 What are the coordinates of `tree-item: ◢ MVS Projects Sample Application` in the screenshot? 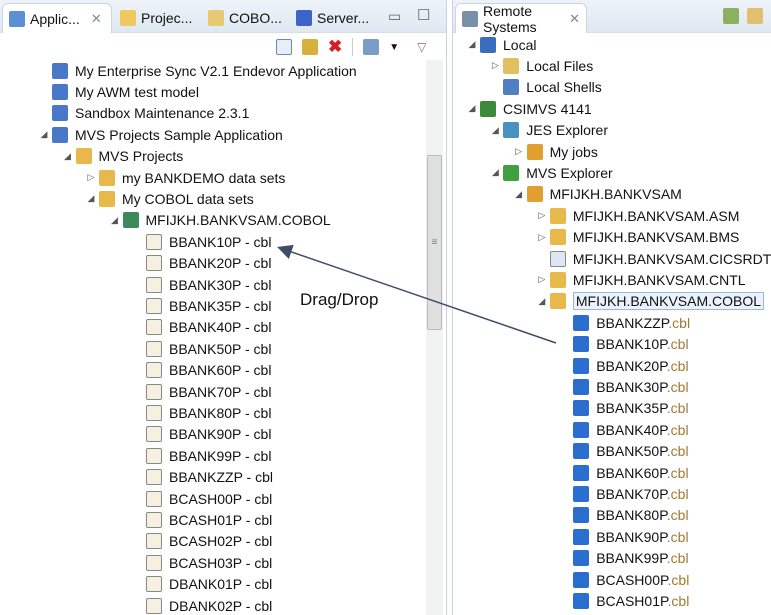 It's located at (160, 134).